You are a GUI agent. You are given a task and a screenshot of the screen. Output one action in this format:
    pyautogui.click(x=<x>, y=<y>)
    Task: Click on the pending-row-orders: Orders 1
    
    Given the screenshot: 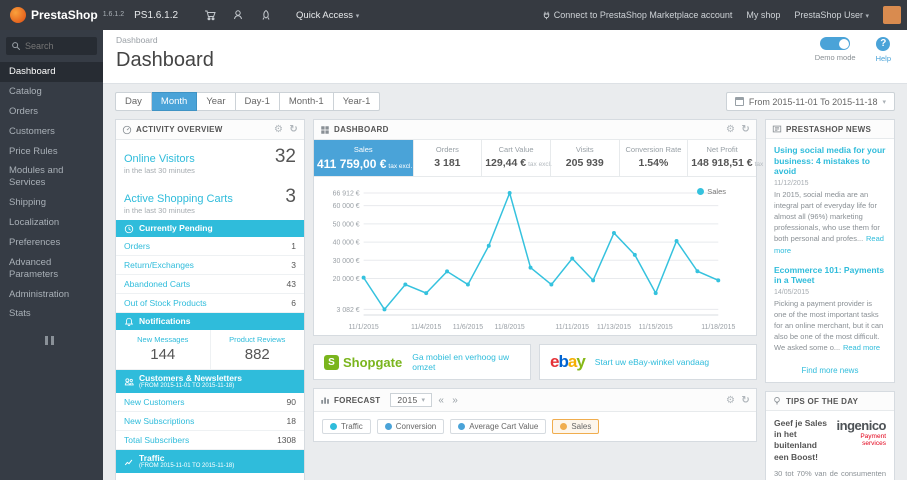 What is the action you would take?
    pyautogui.click(x=210, y=246)
    